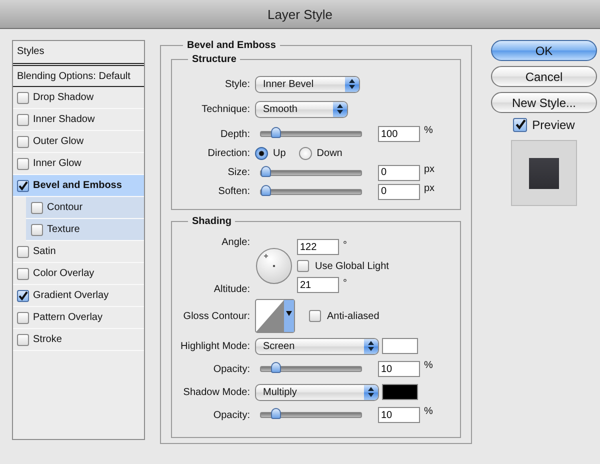  What do you see at coordinates (235, 134) in the screenshot?
I see `field-label: Depth:` at bounding box center [235, 134].